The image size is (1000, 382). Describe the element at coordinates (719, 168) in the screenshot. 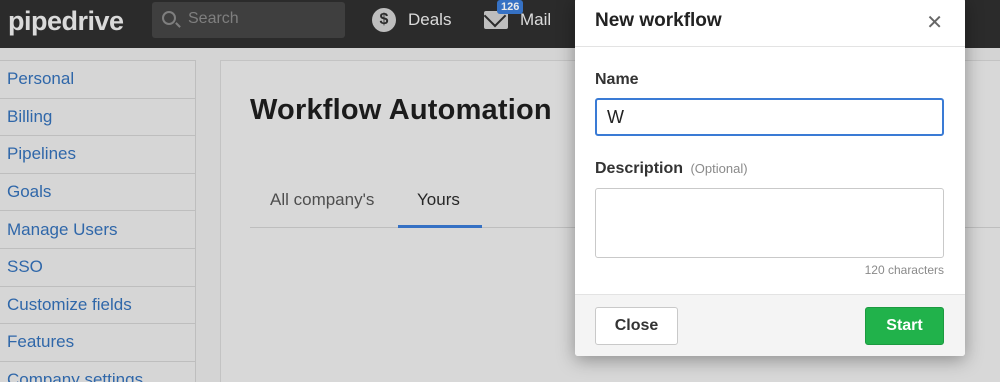

I see `optional-hint: (Optional)` at that location.